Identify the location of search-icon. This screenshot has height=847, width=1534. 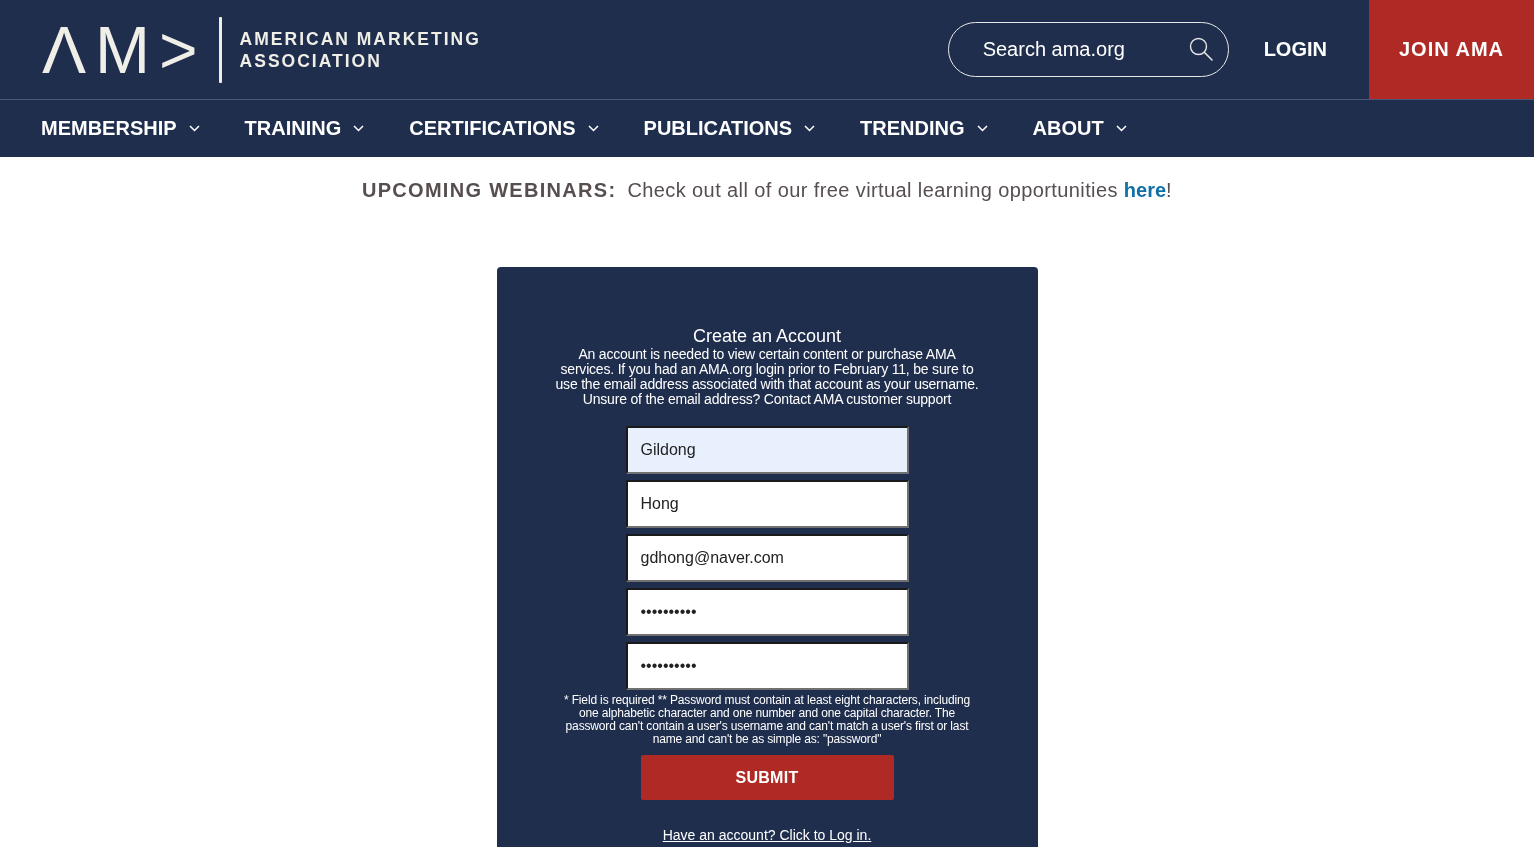
(1200, 49).